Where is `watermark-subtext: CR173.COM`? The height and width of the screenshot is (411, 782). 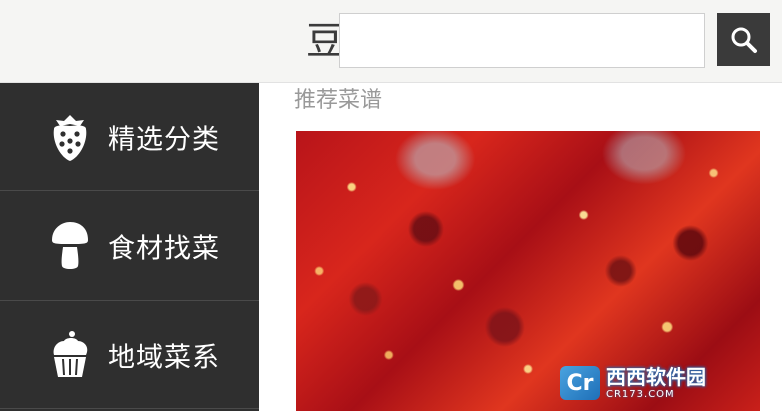
watermark-subtext: CR173.COM is located at coordinates (640, 394).